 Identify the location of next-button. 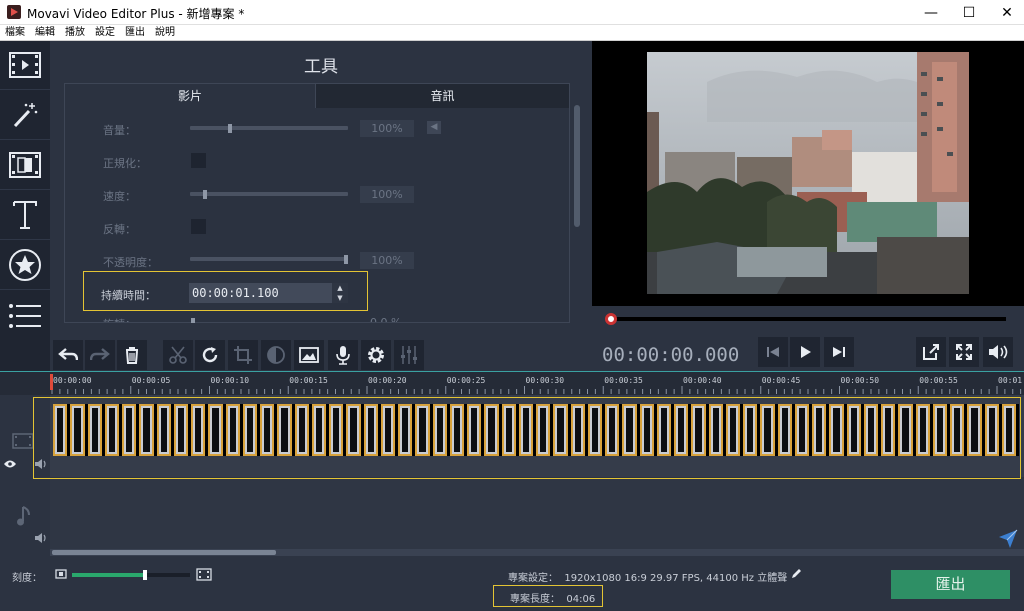
(839, 352).